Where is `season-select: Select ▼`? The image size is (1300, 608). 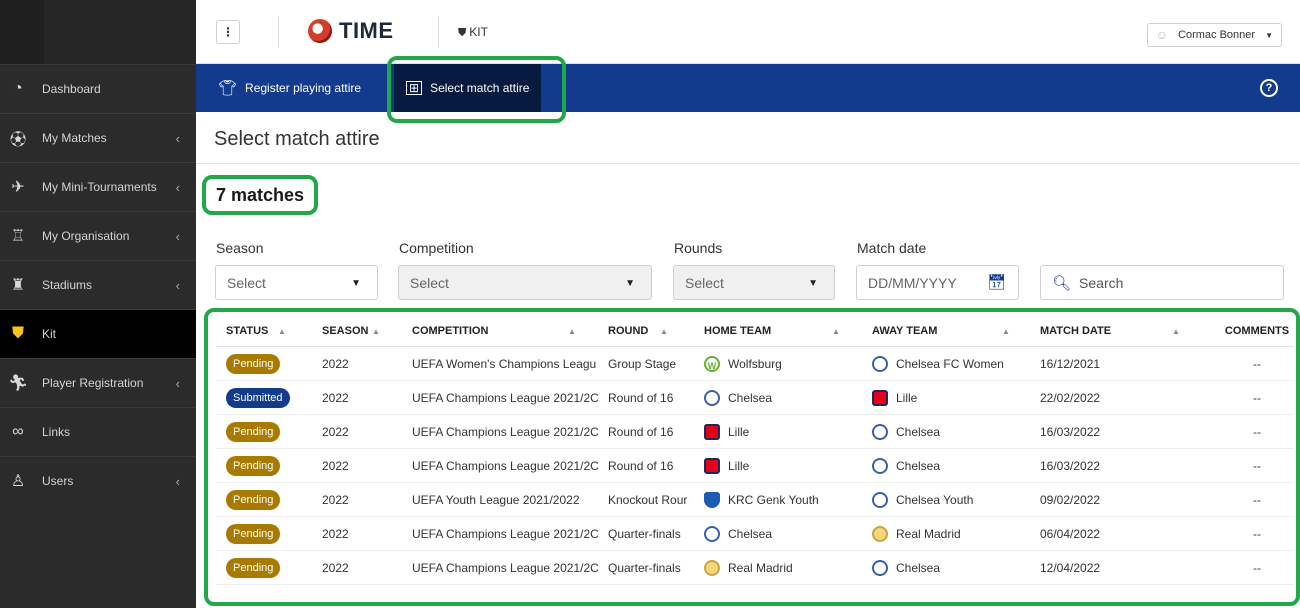 season-select: Select ▼ is located at coordinates (296, 282).